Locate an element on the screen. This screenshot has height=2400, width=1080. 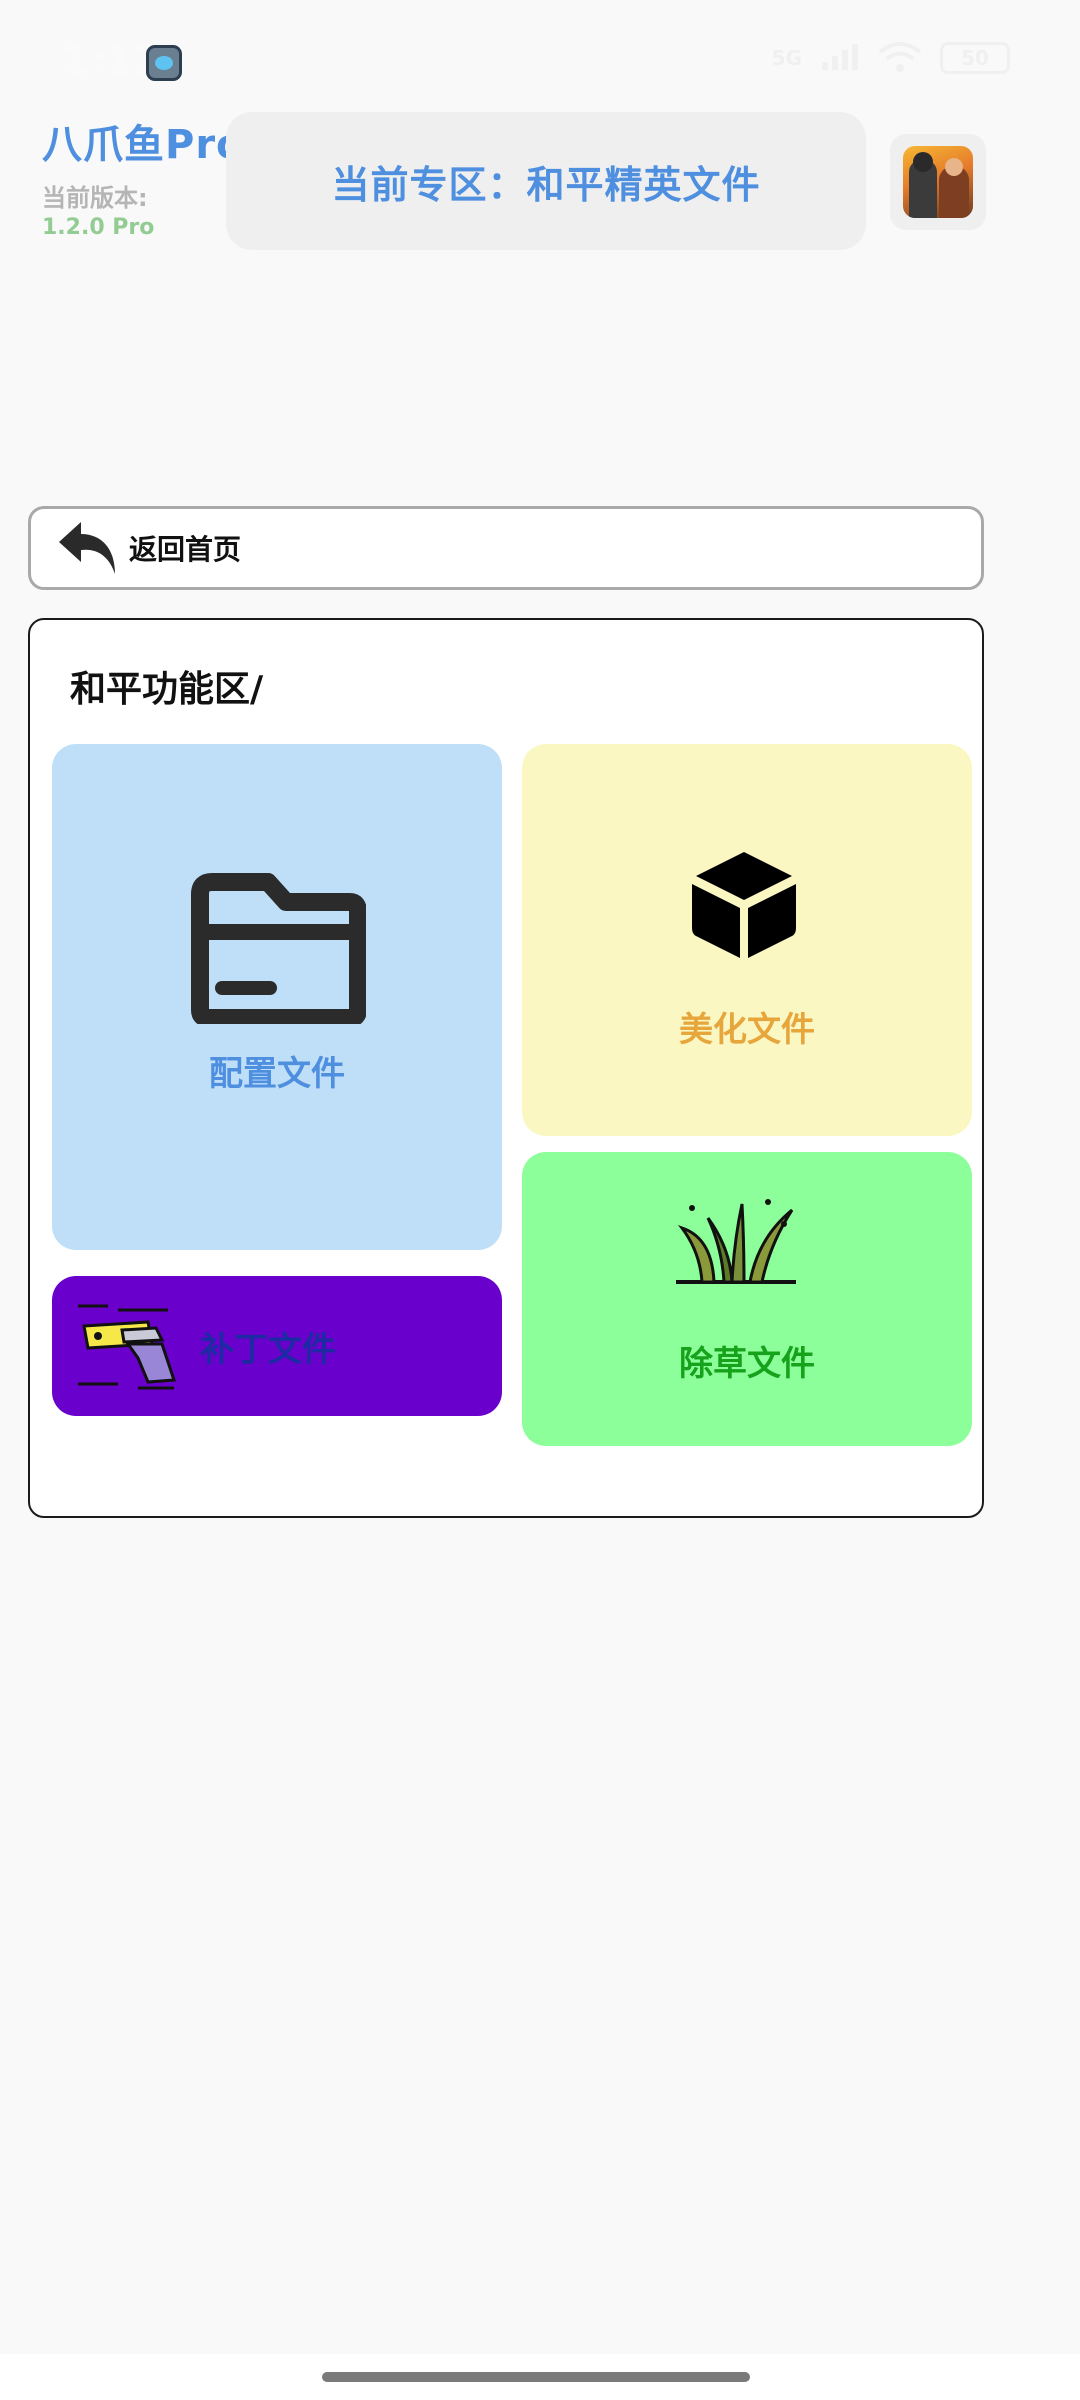
weed-removal-file-label: 除草文件 is located at coordinates (747, 1364).